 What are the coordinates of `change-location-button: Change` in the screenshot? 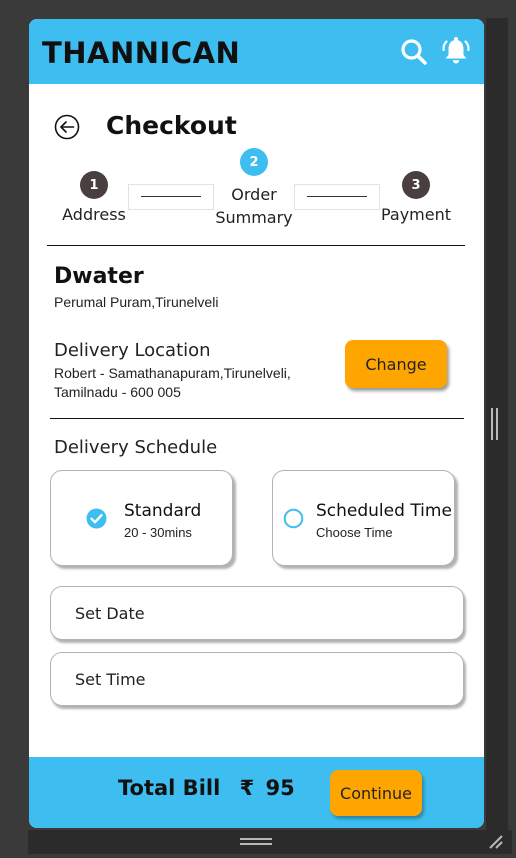 It's located at (396, 364).